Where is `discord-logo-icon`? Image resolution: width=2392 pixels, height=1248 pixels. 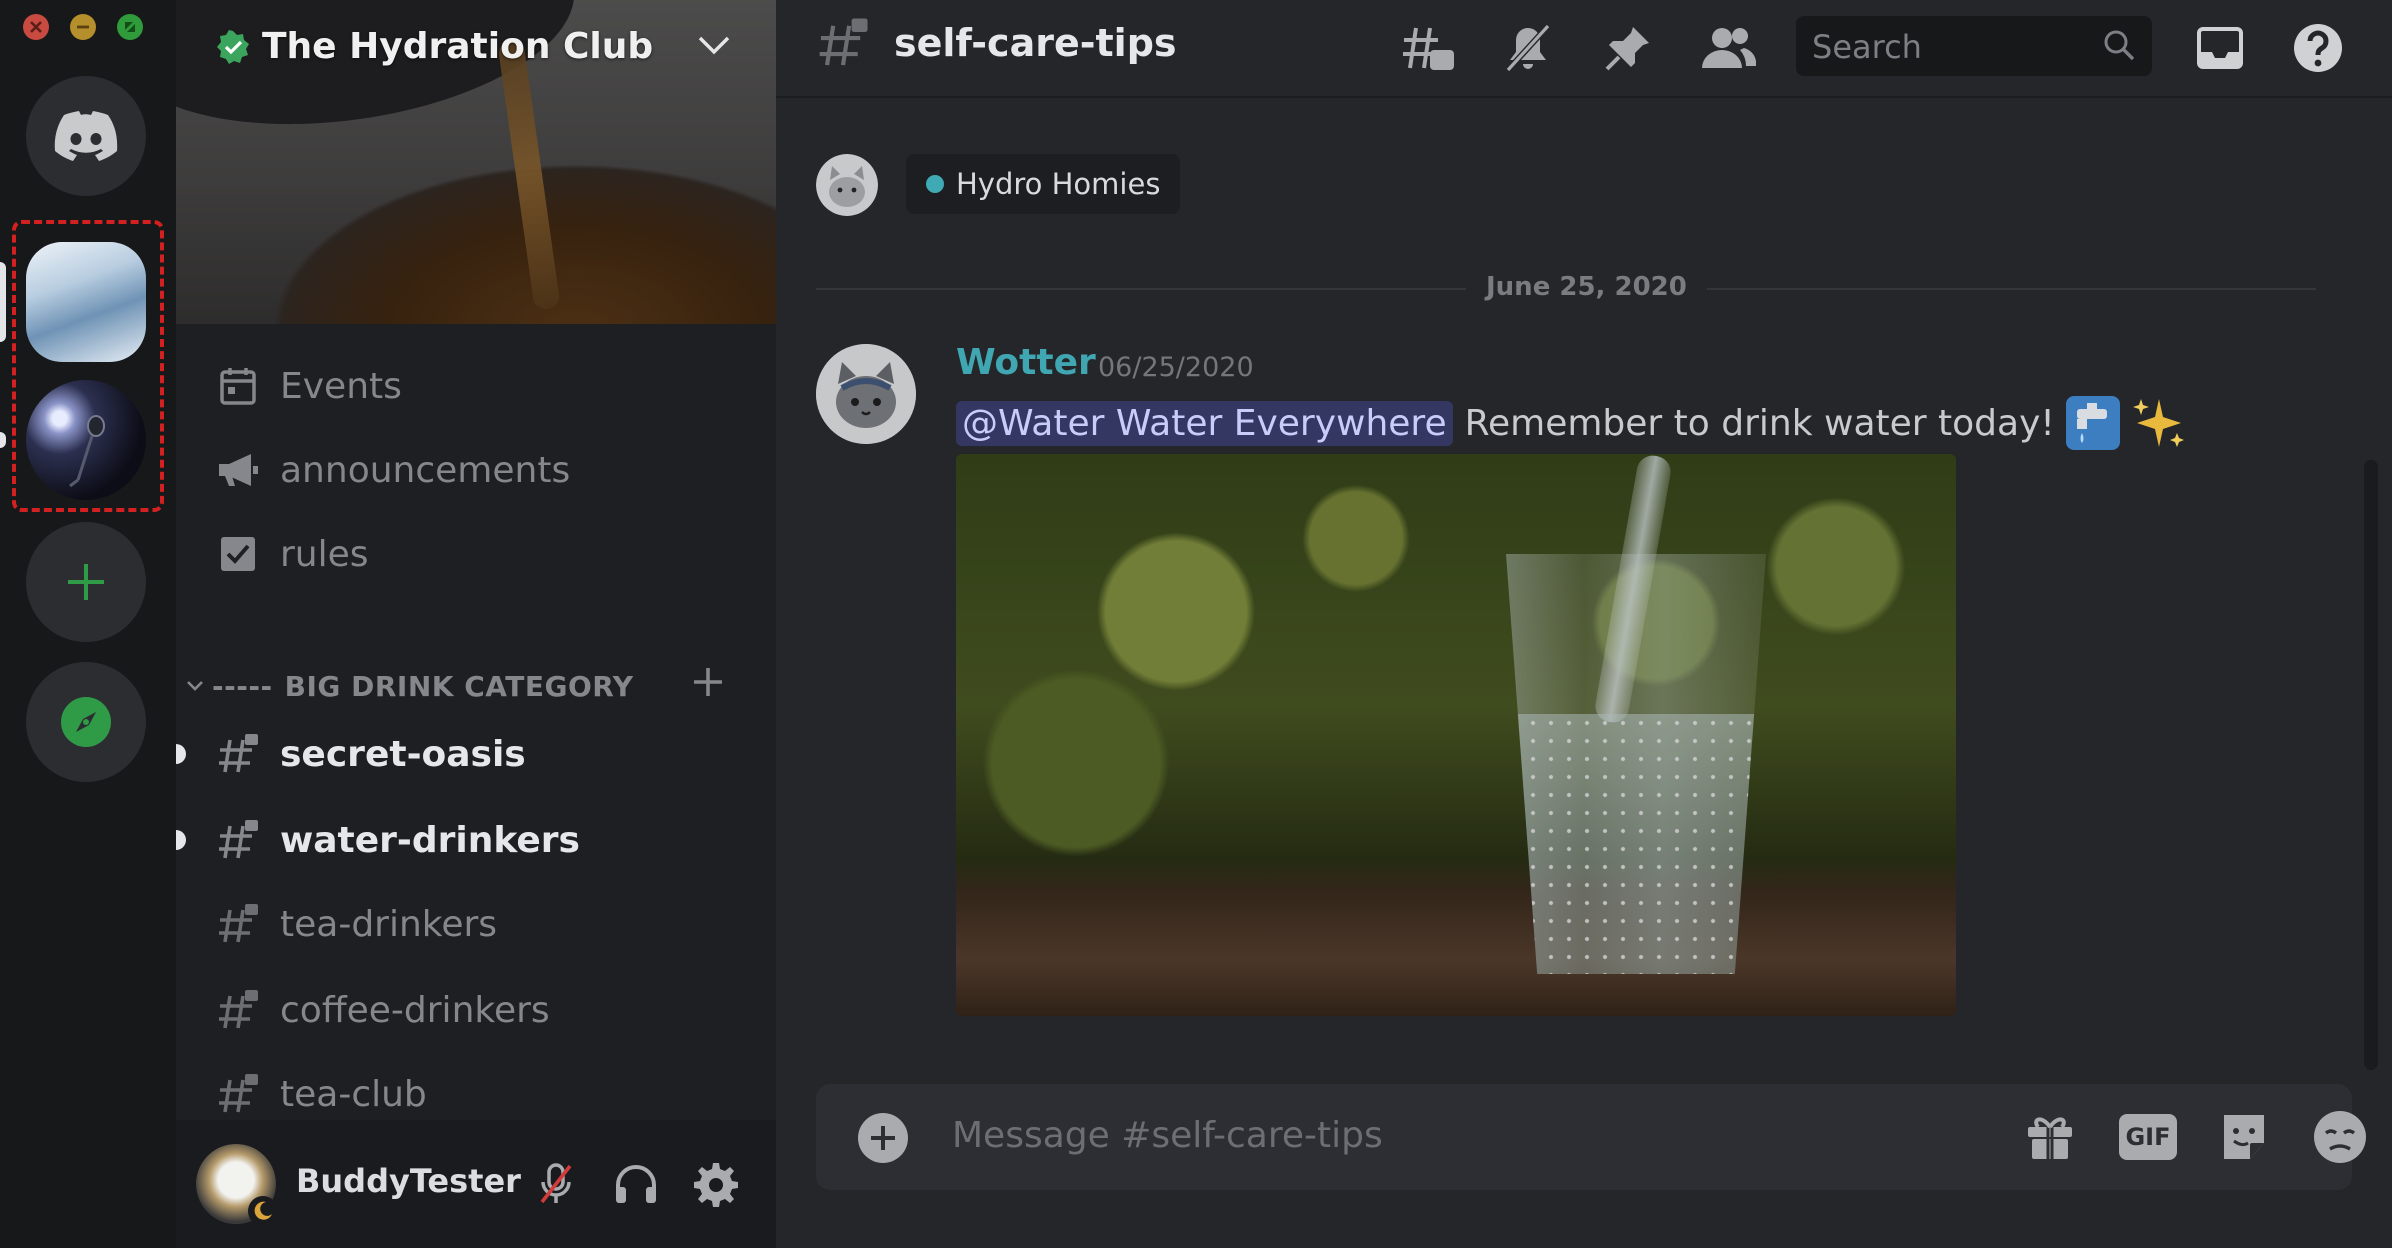 discord-logo-icon is located at coordinates (86, 136).